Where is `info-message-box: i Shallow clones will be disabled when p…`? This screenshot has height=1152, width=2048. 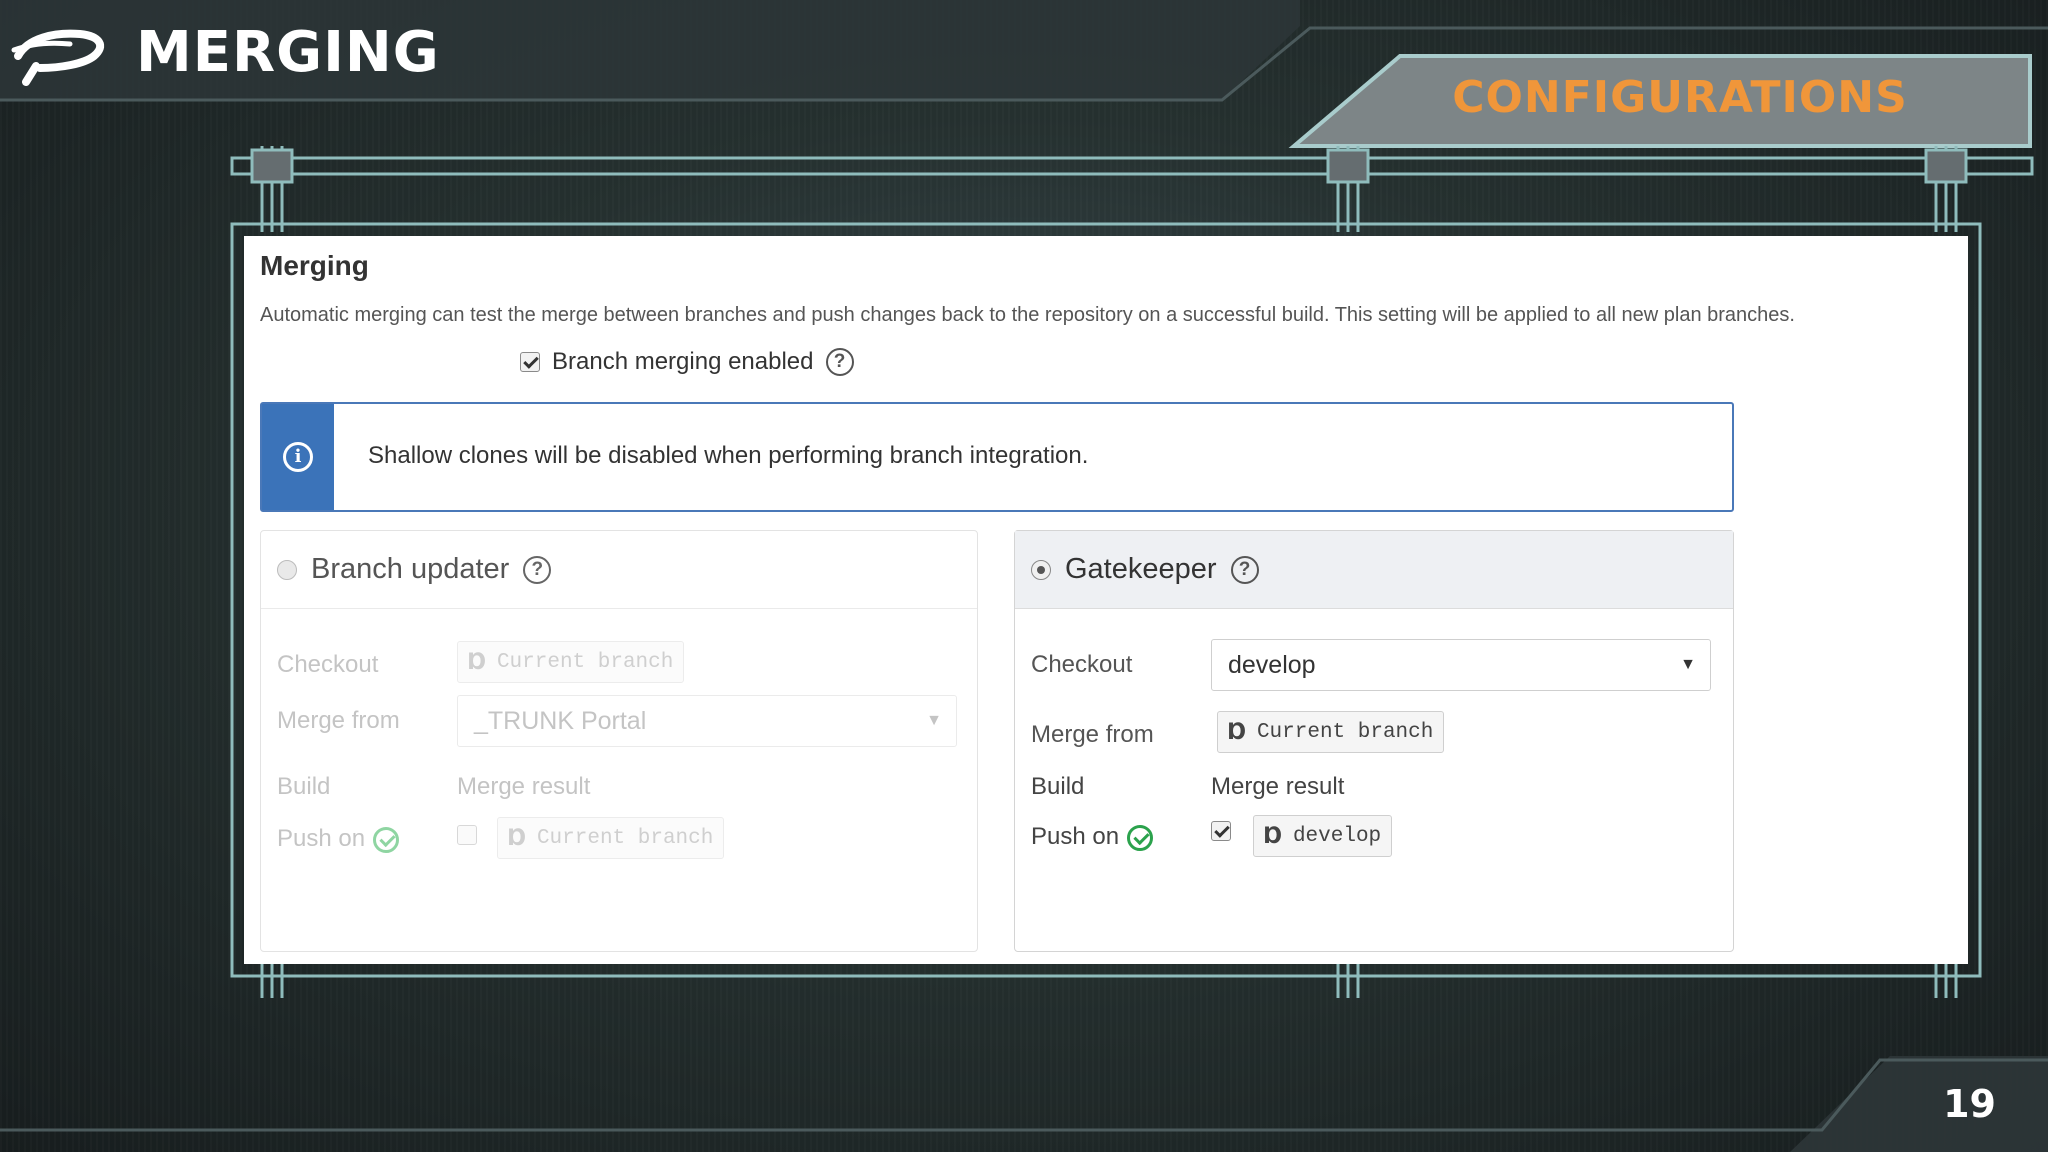 info-message-box: i Shallow clones will be disabled when p… is located at coordinates (997, 457).